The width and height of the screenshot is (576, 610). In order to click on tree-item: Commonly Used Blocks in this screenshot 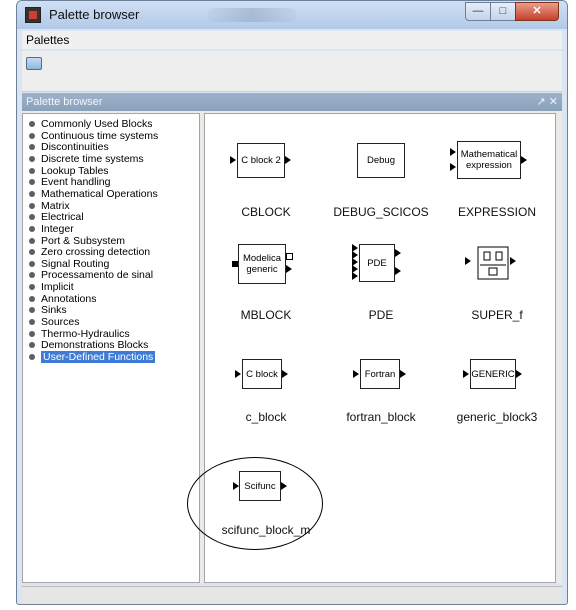, I will do `click(90, 124)`.